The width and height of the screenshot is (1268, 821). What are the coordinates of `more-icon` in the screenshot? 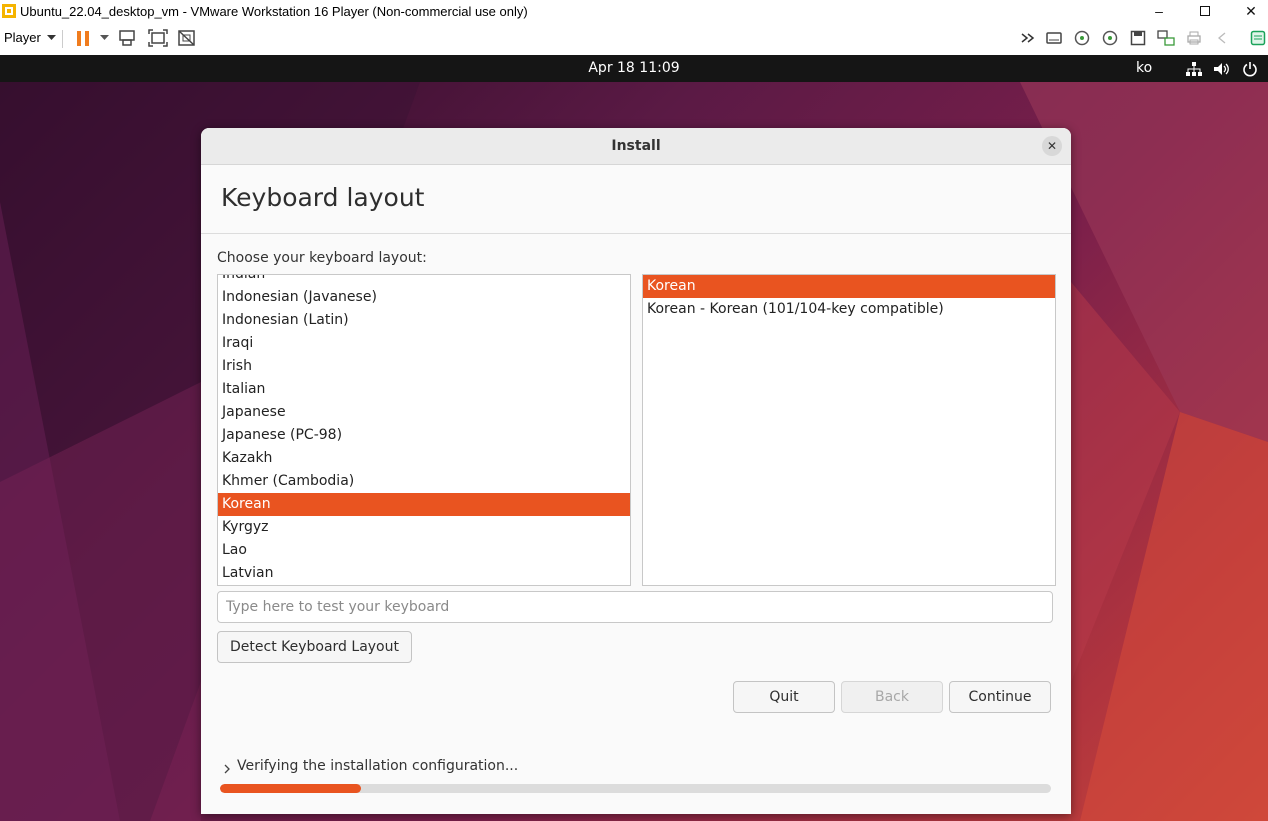 It's located at (1028, 38).